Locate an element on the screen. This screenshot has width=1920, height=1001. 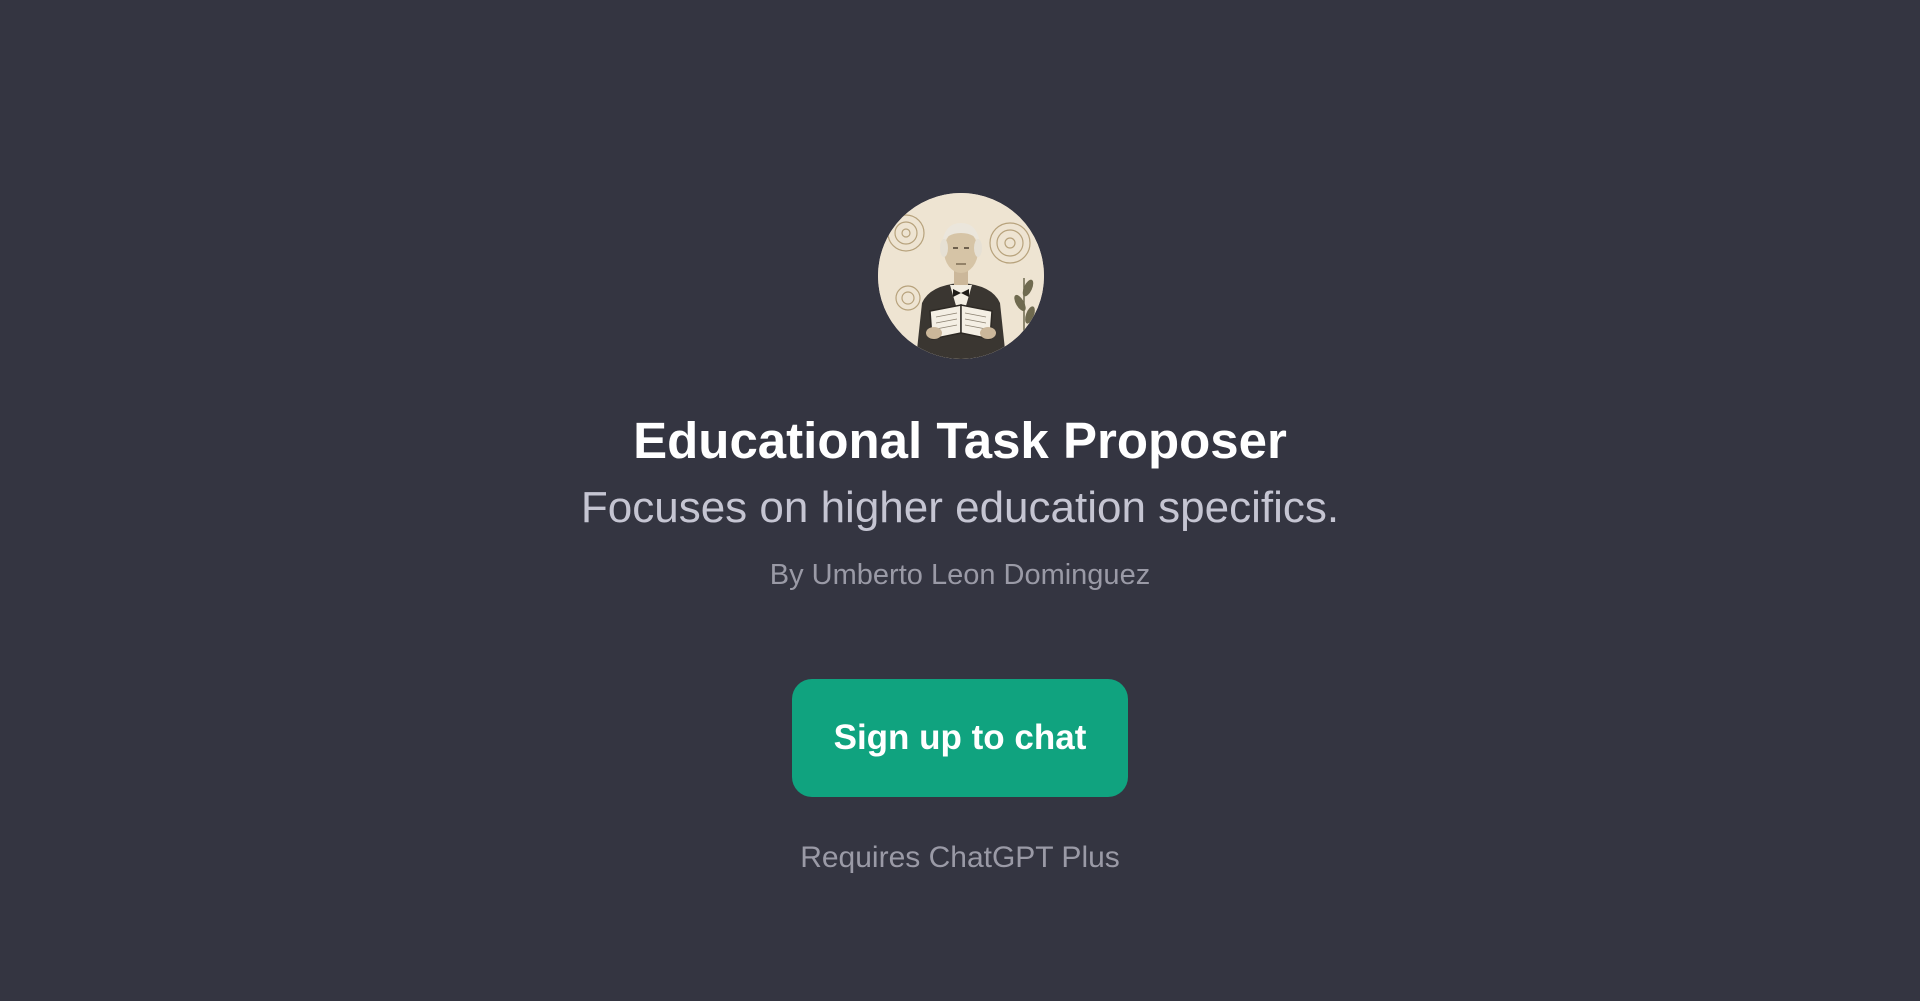
professor-portrait-icon is located at coordinates (961, 276).